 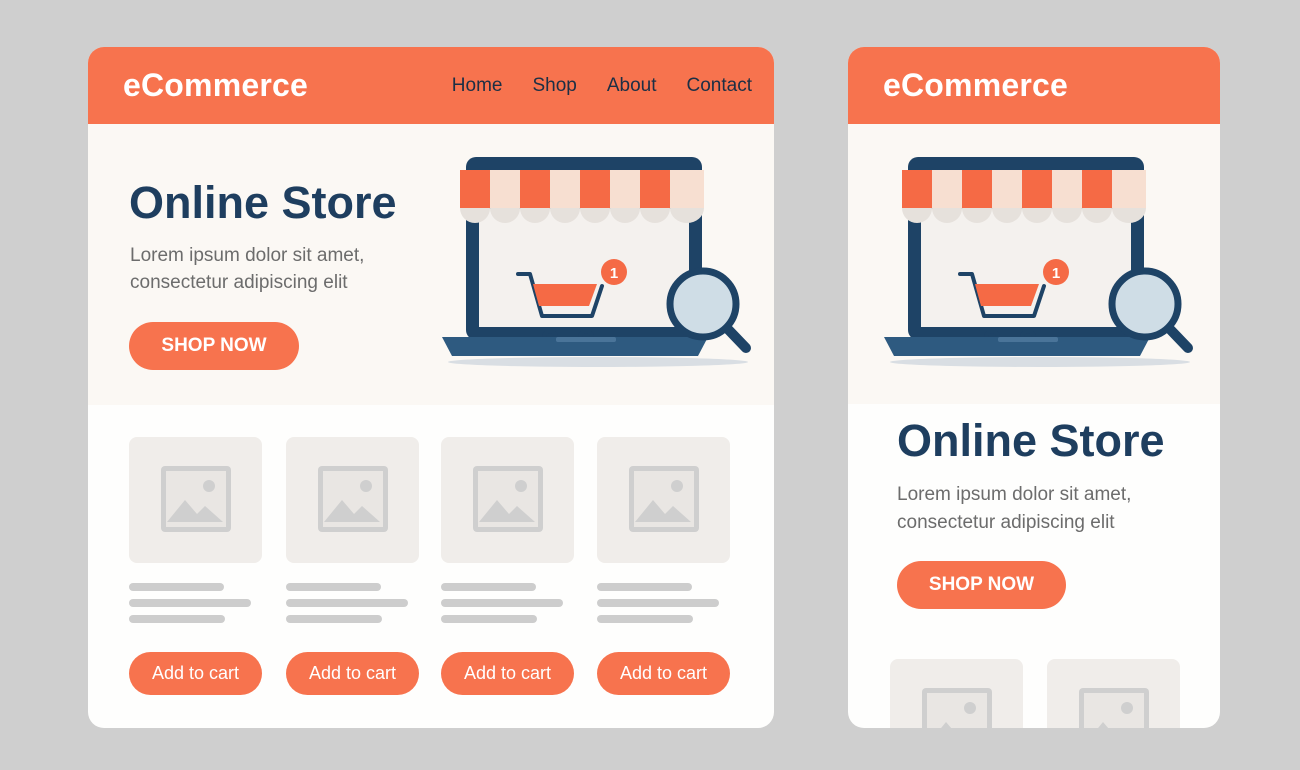 What do you see at coordinates (239, 282) in the screenshot?
I see `hero-subtitle-line2: consectetur adipiscing elit` at bounding box center [239, 282].